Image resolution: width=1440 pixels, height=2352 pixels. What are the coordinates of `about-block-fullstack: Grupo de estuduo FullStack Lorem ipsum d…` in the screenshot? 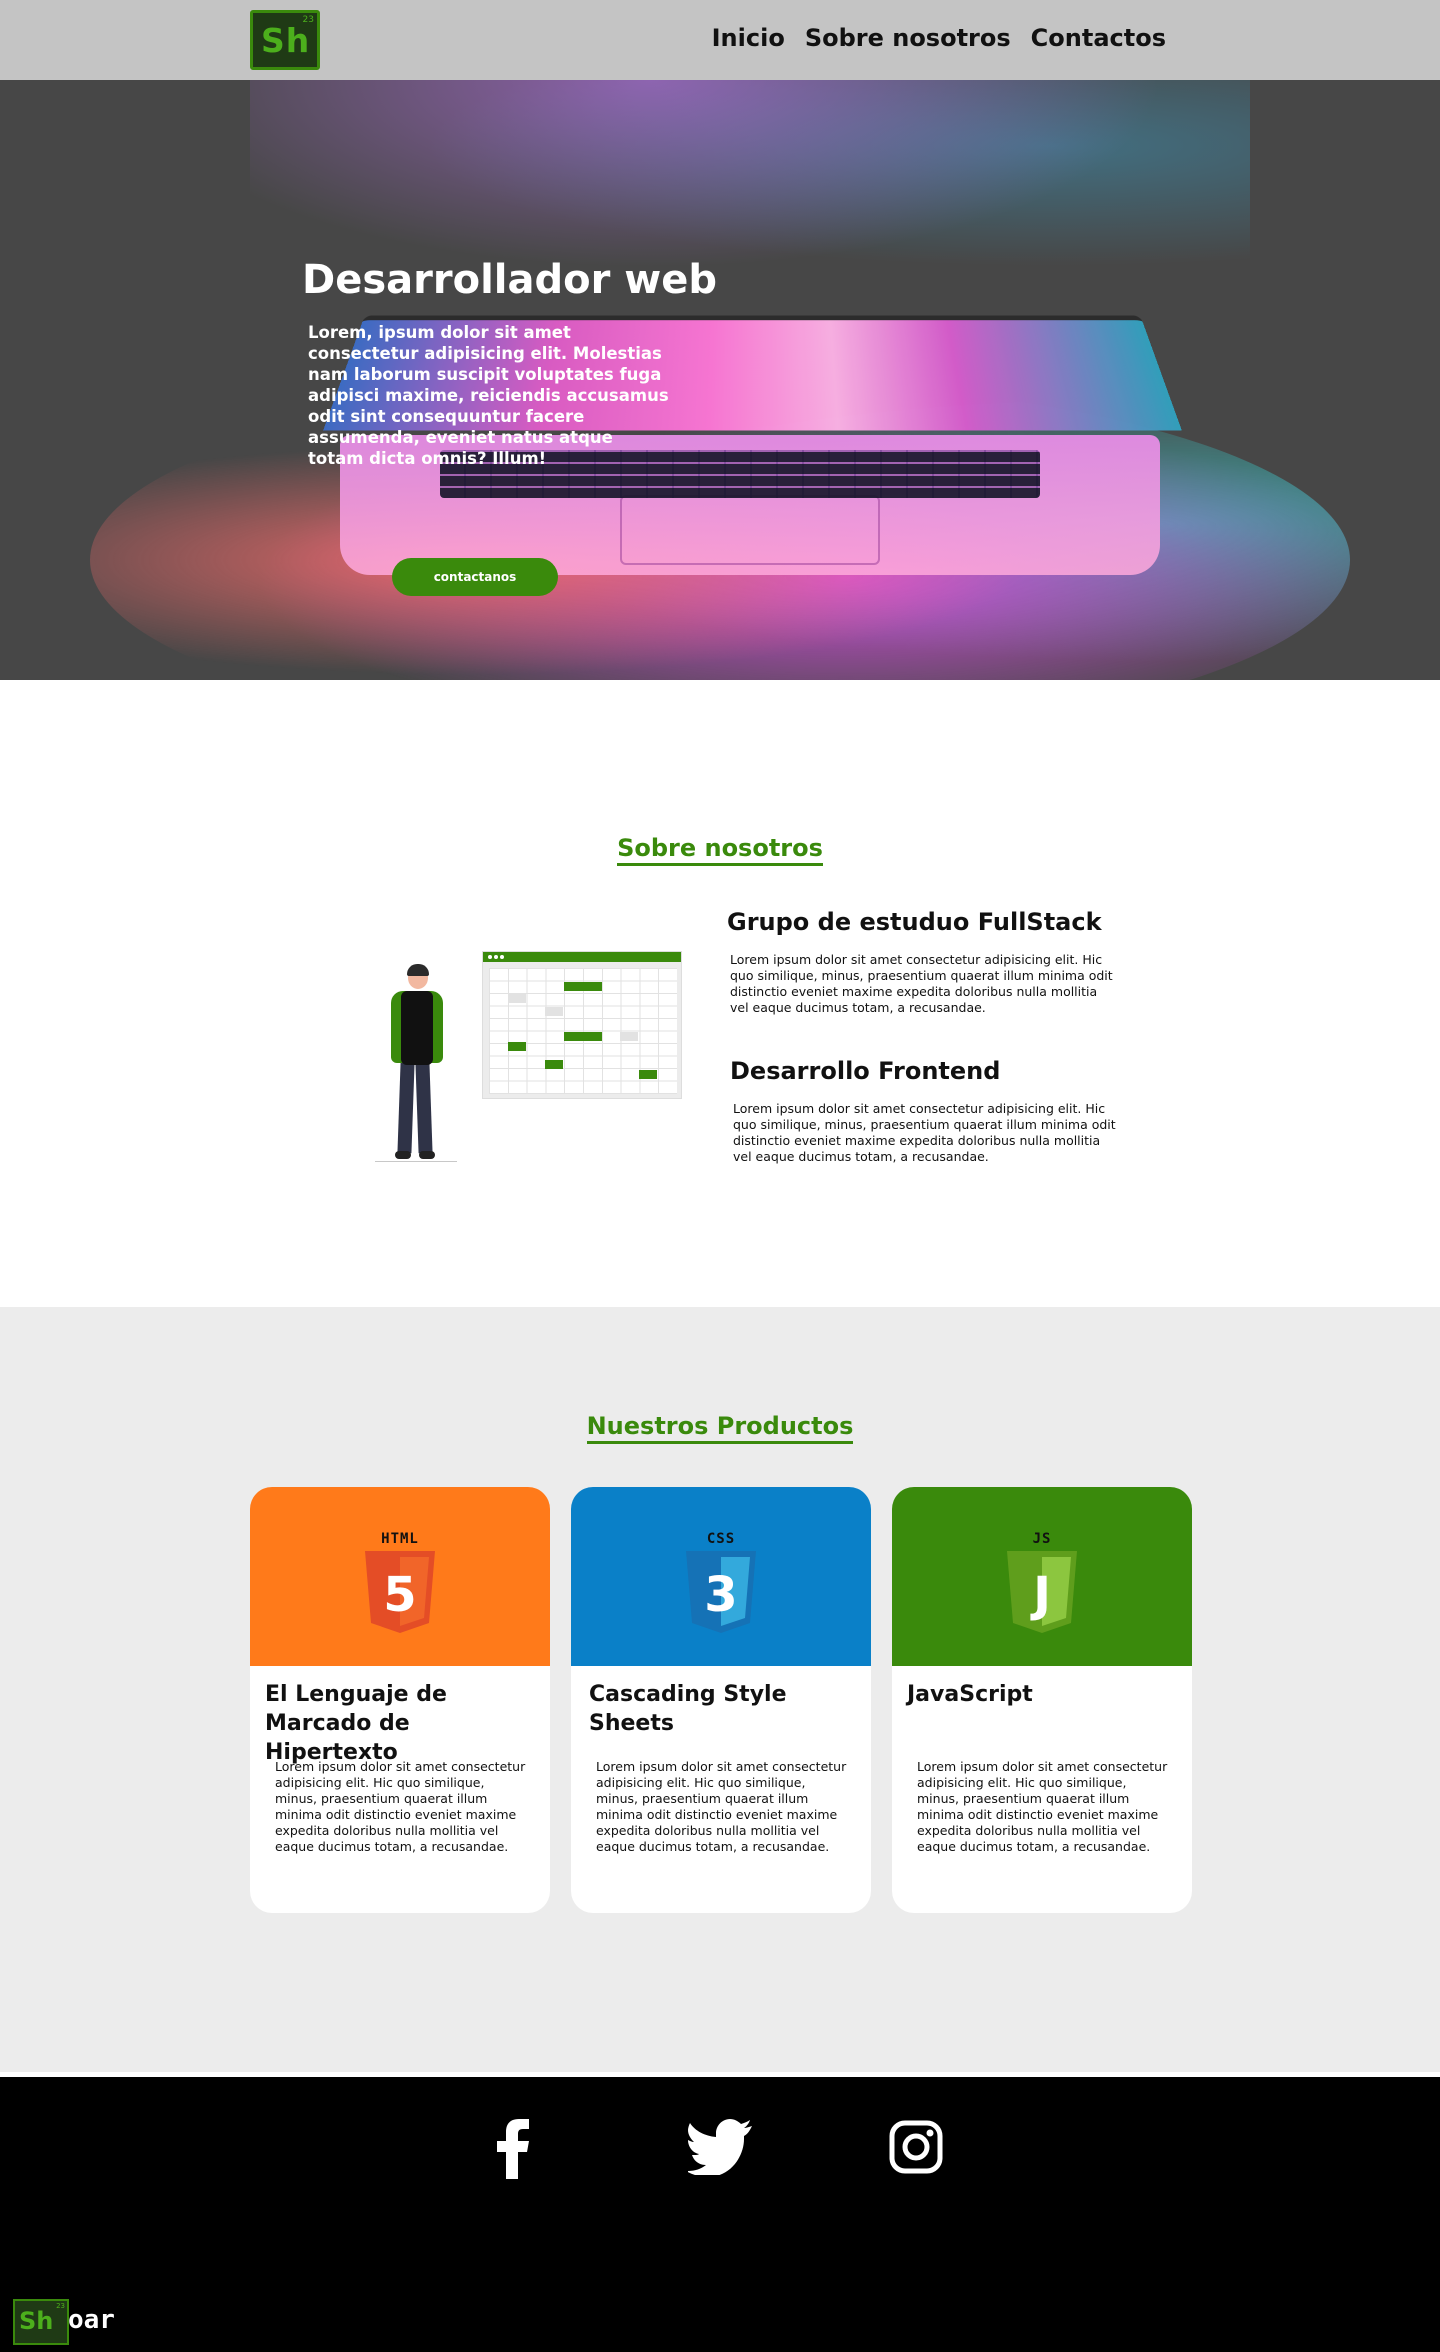 It's located at (922, 962).